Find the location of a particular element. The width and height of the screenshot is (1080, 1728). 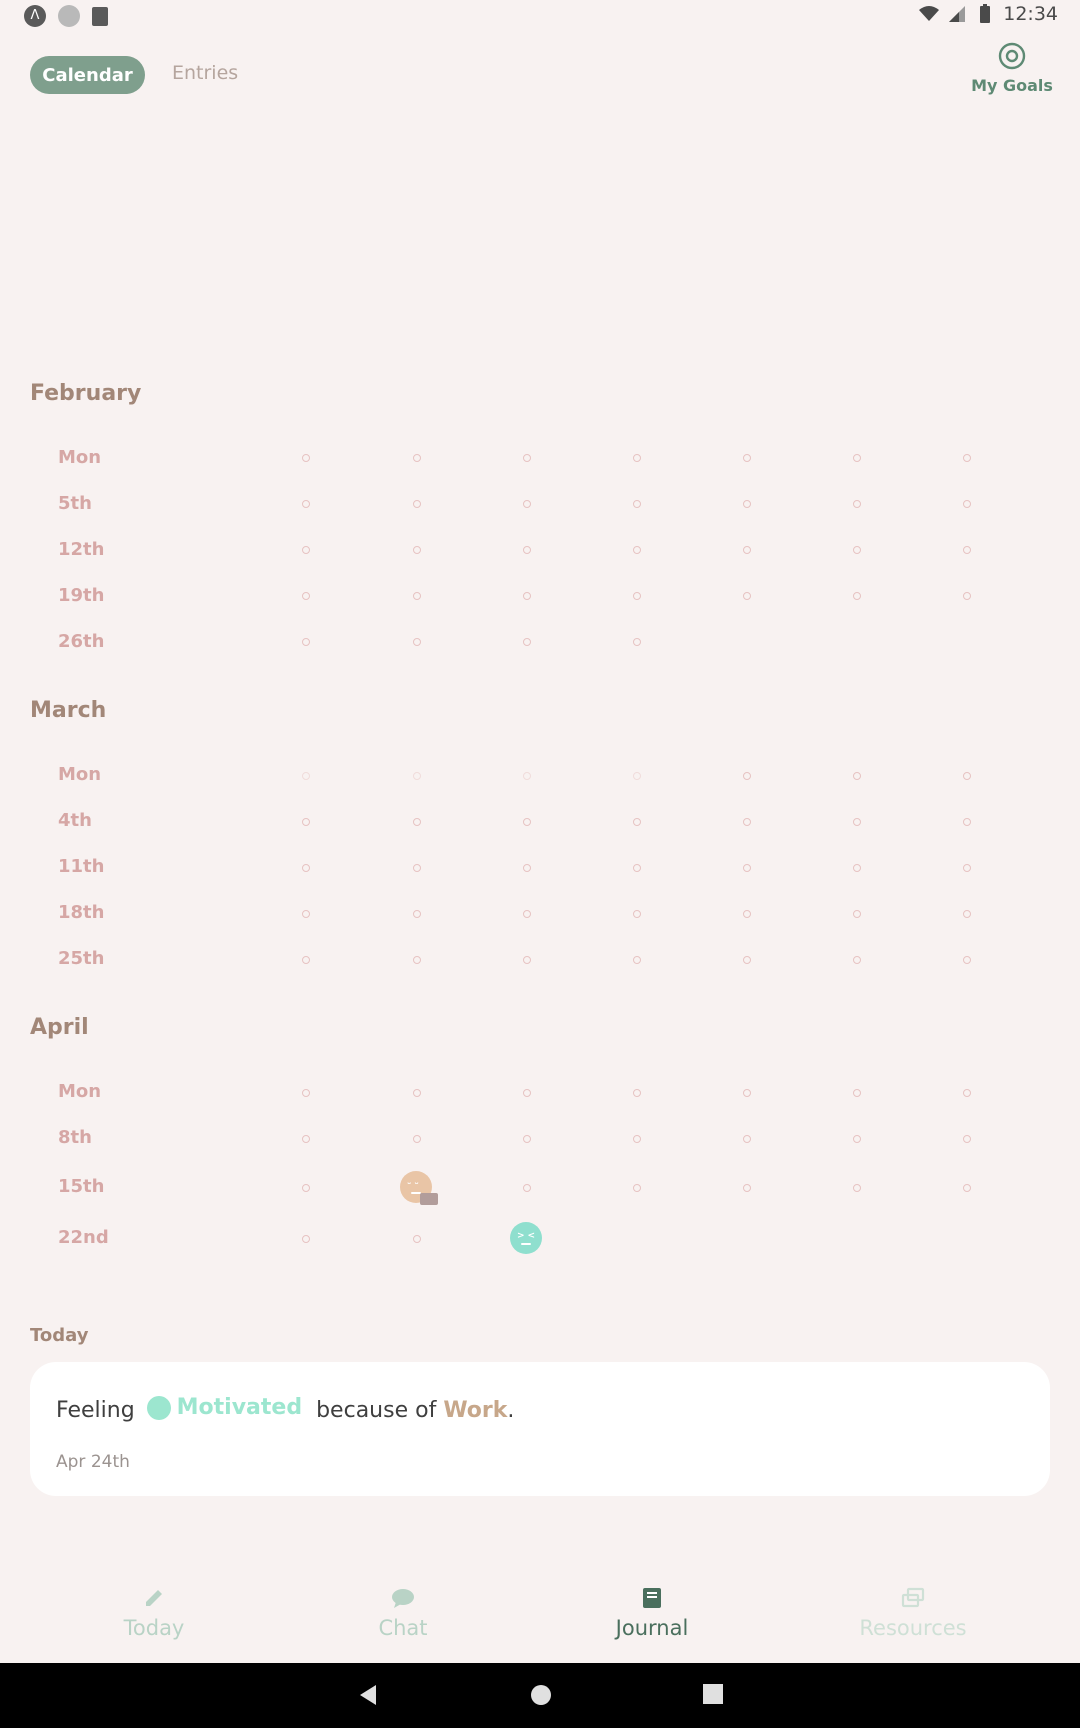

my-goals-button: My Goals is located at coordinates (1012, 68).